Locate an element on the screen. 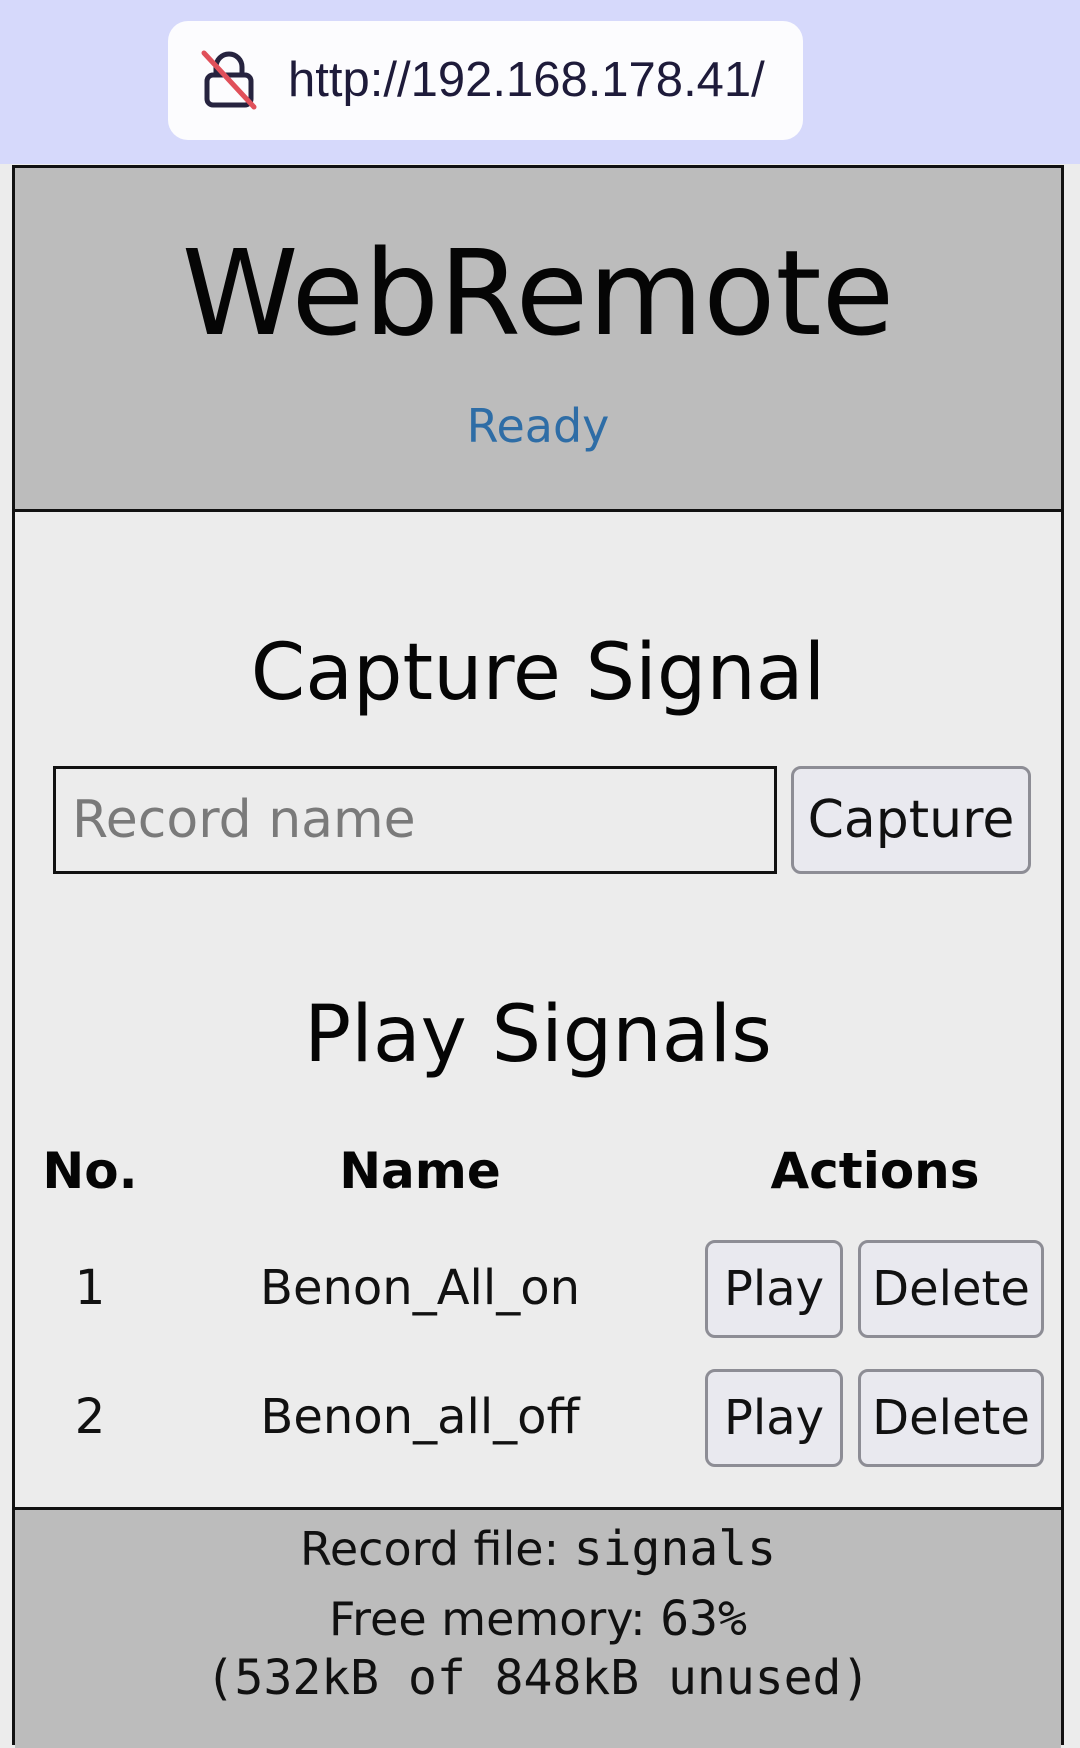 The width and height of the screenshot is (1080, 1748). insecure-lock-icon is located at coordinates (229, 80).